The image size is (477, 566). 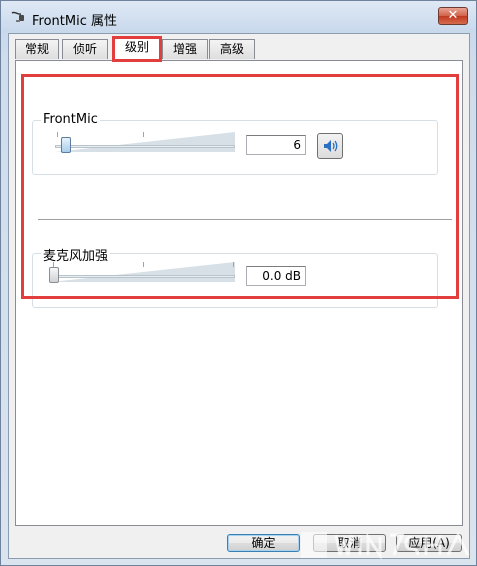 I want to click on tab-general: 常规, so click(x=37, y=49).